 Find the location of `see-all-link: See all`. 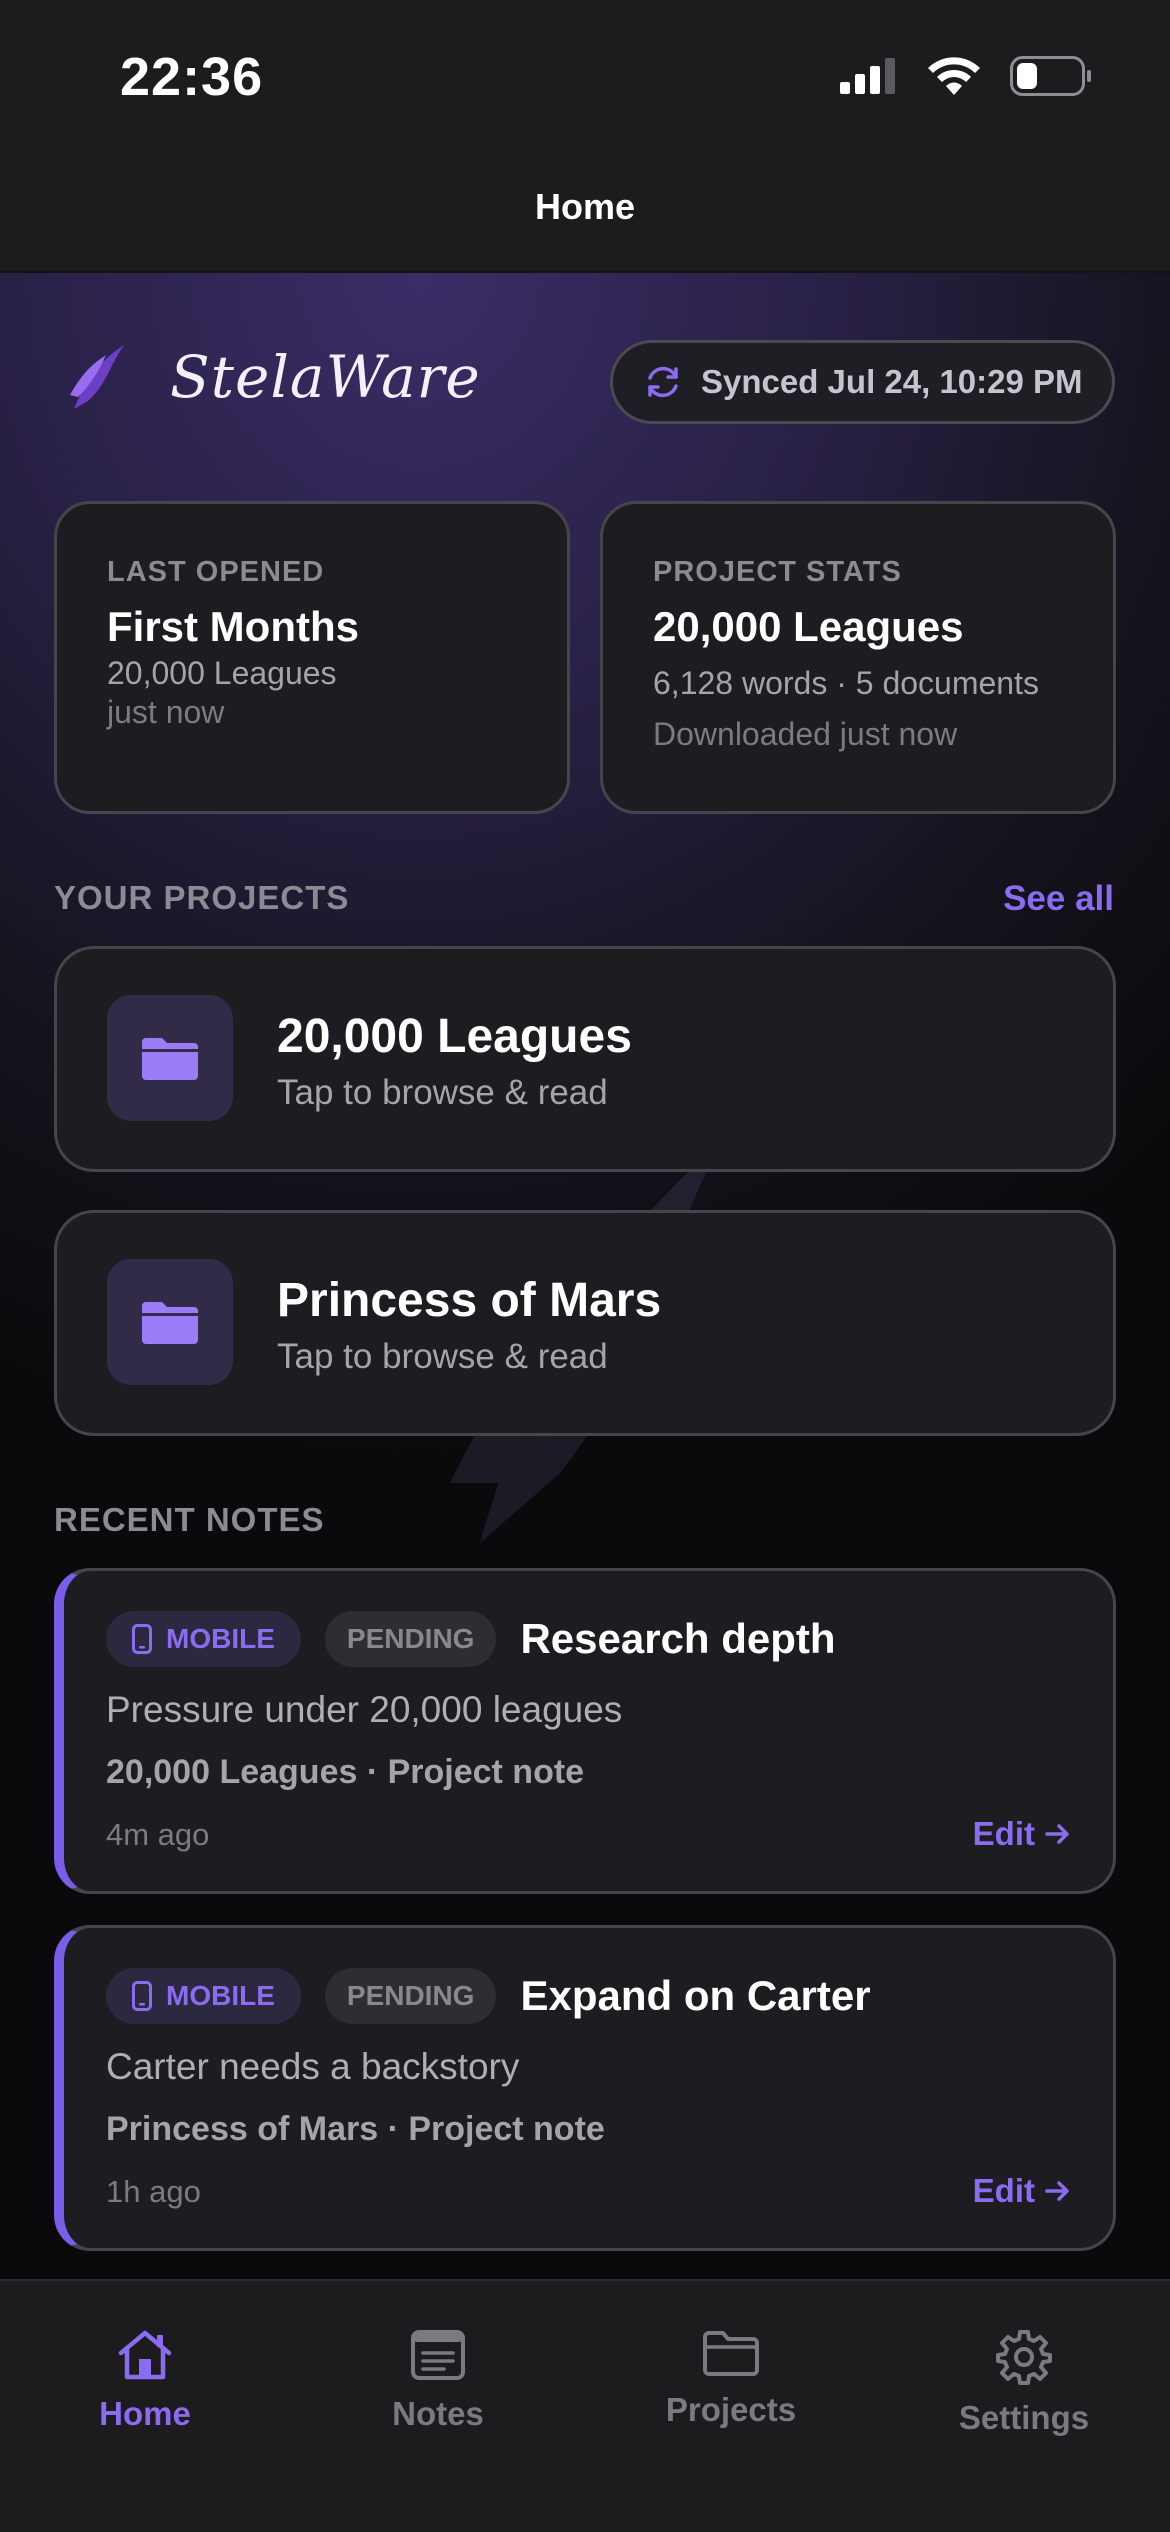

see-all-link: See all is located at coordinates (1058, 899).